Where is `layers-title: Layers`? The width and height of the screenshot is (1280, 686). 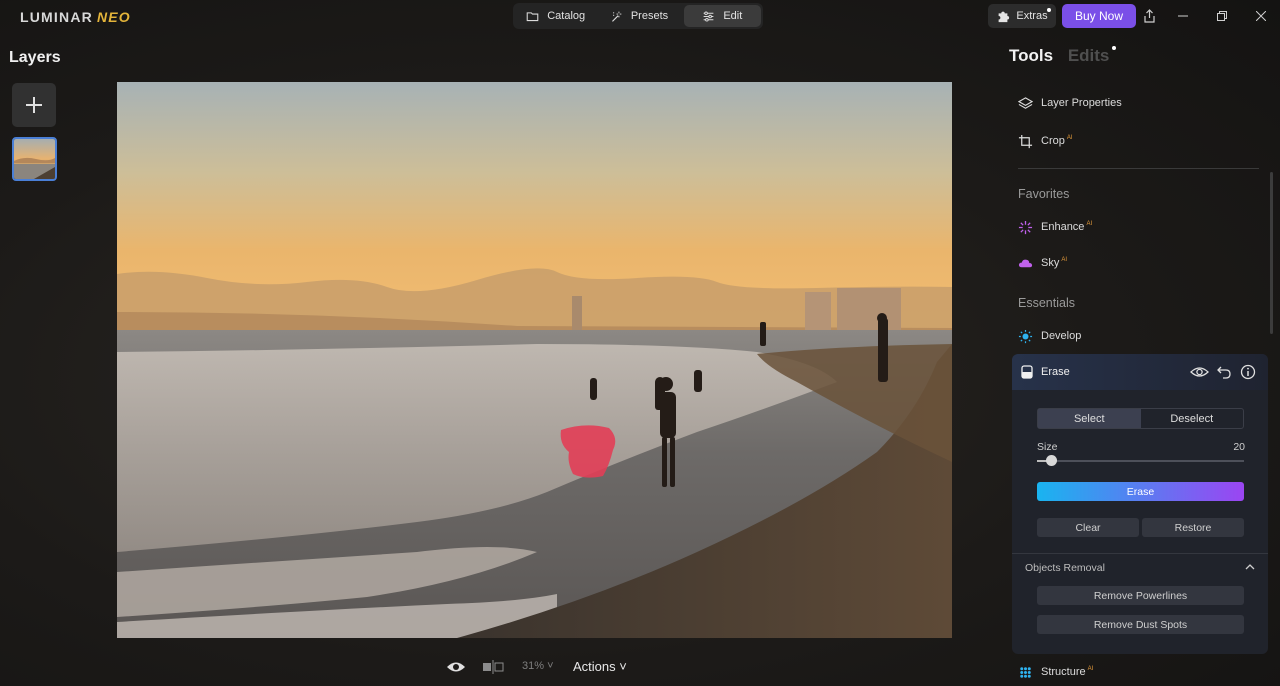
layers-title: Layers is located at coordinates (35, 57).